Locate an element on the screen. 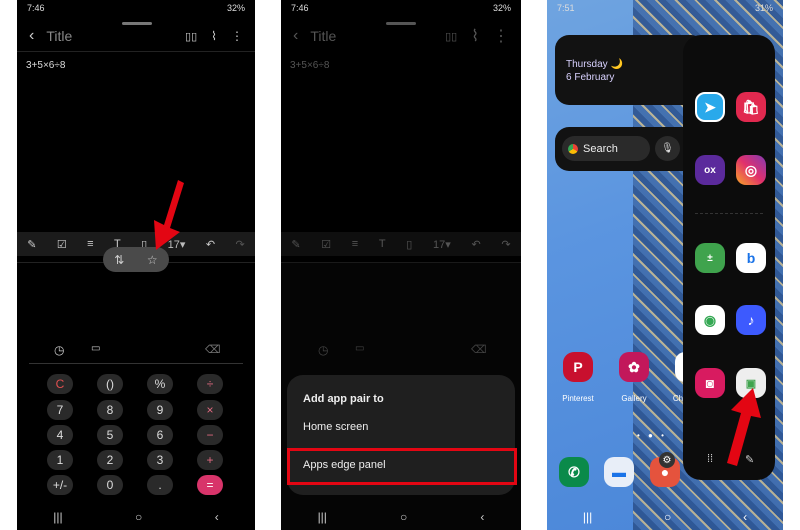  status-bar: 7:46 32% is located at coordinates (136, 8).